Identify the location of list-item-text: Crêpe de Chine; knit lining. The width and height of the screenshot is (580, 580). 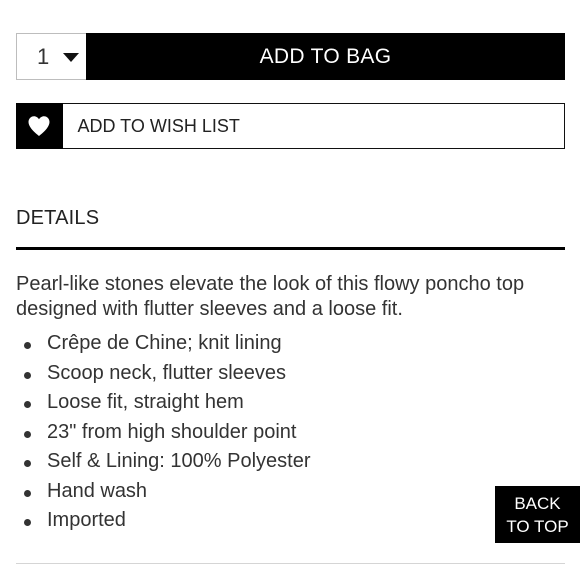
(164, 343).